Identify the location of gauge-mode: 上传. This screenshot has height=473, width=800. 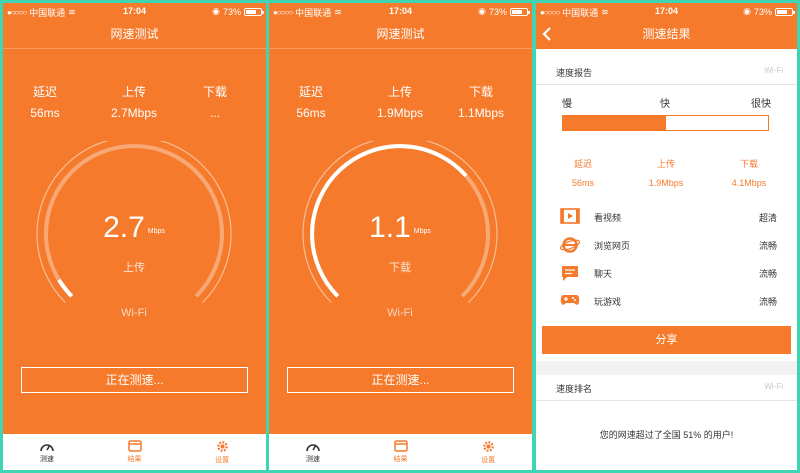
(134, 268).